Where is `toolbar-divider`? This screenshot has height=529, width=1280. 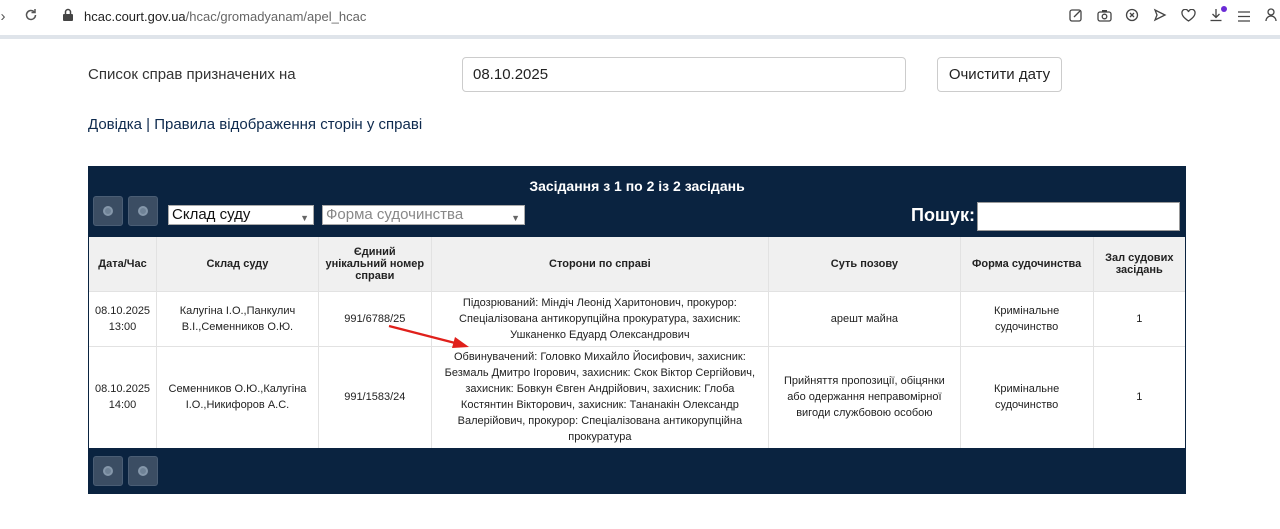
toolbar-divider is located at coordinates (640, 37).